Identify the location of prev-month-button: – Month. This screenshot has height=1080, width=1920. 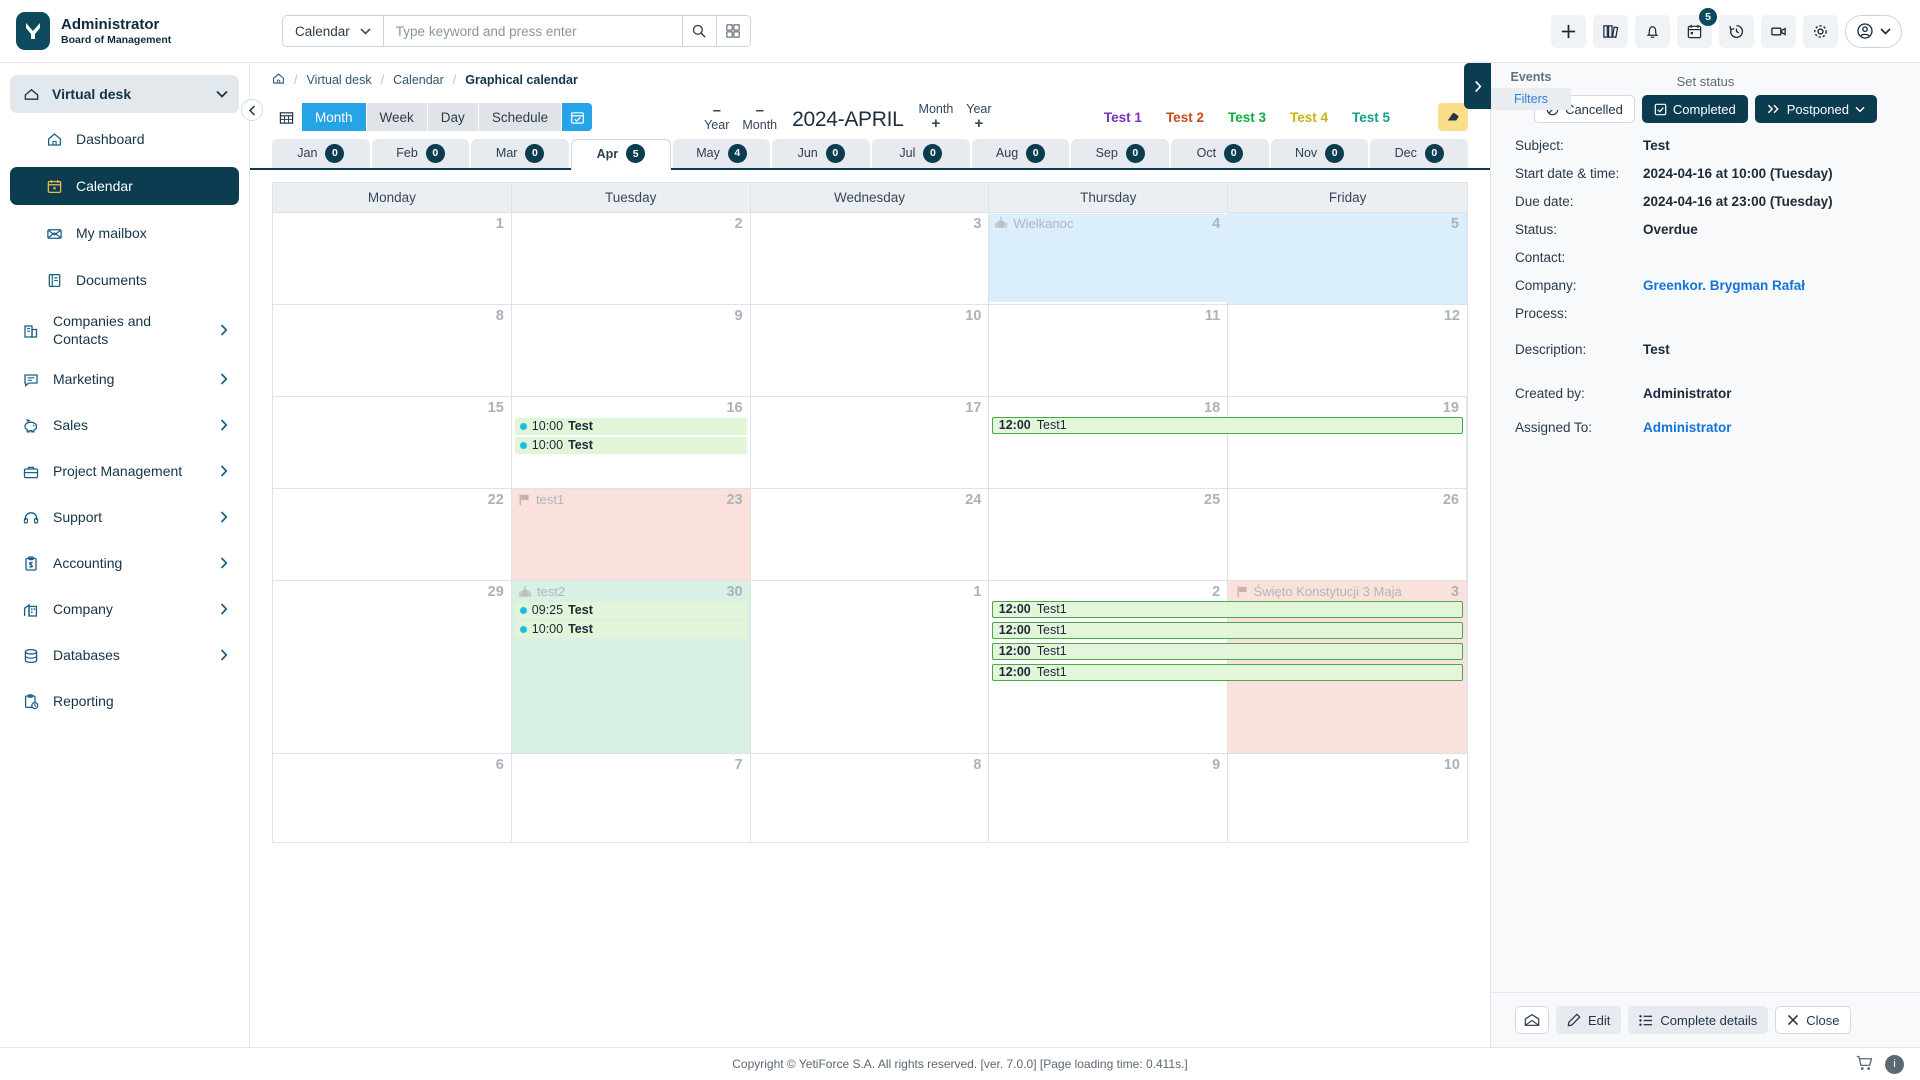
(759, 117).